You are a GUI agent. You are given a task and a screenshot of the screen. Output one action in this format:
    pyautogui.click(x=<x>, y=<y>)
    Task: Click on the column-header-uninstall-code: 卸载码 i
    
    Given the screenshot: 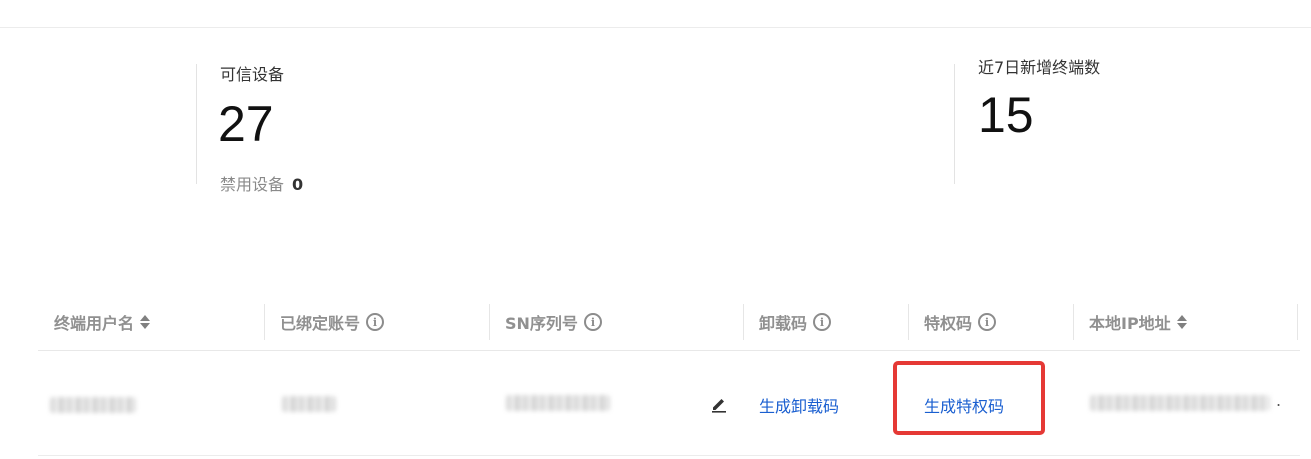 What is the action you would take?
    pyautogui.click(x=795, y=322)
    